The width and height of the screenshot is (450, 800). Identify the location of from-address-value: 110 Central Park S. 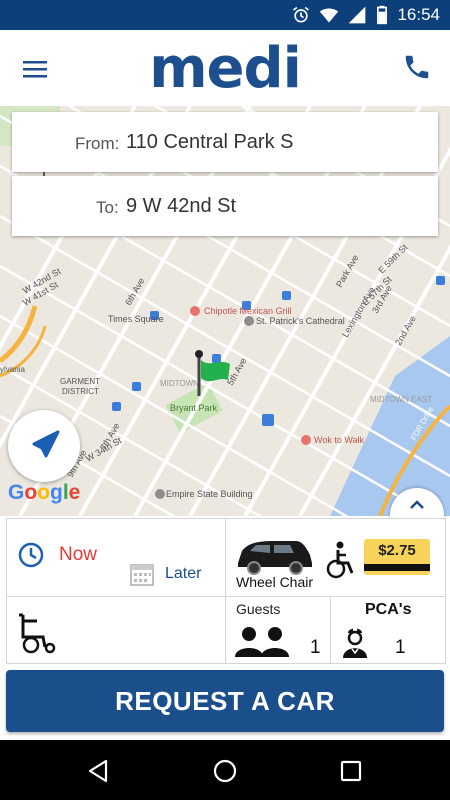
(210, 142).